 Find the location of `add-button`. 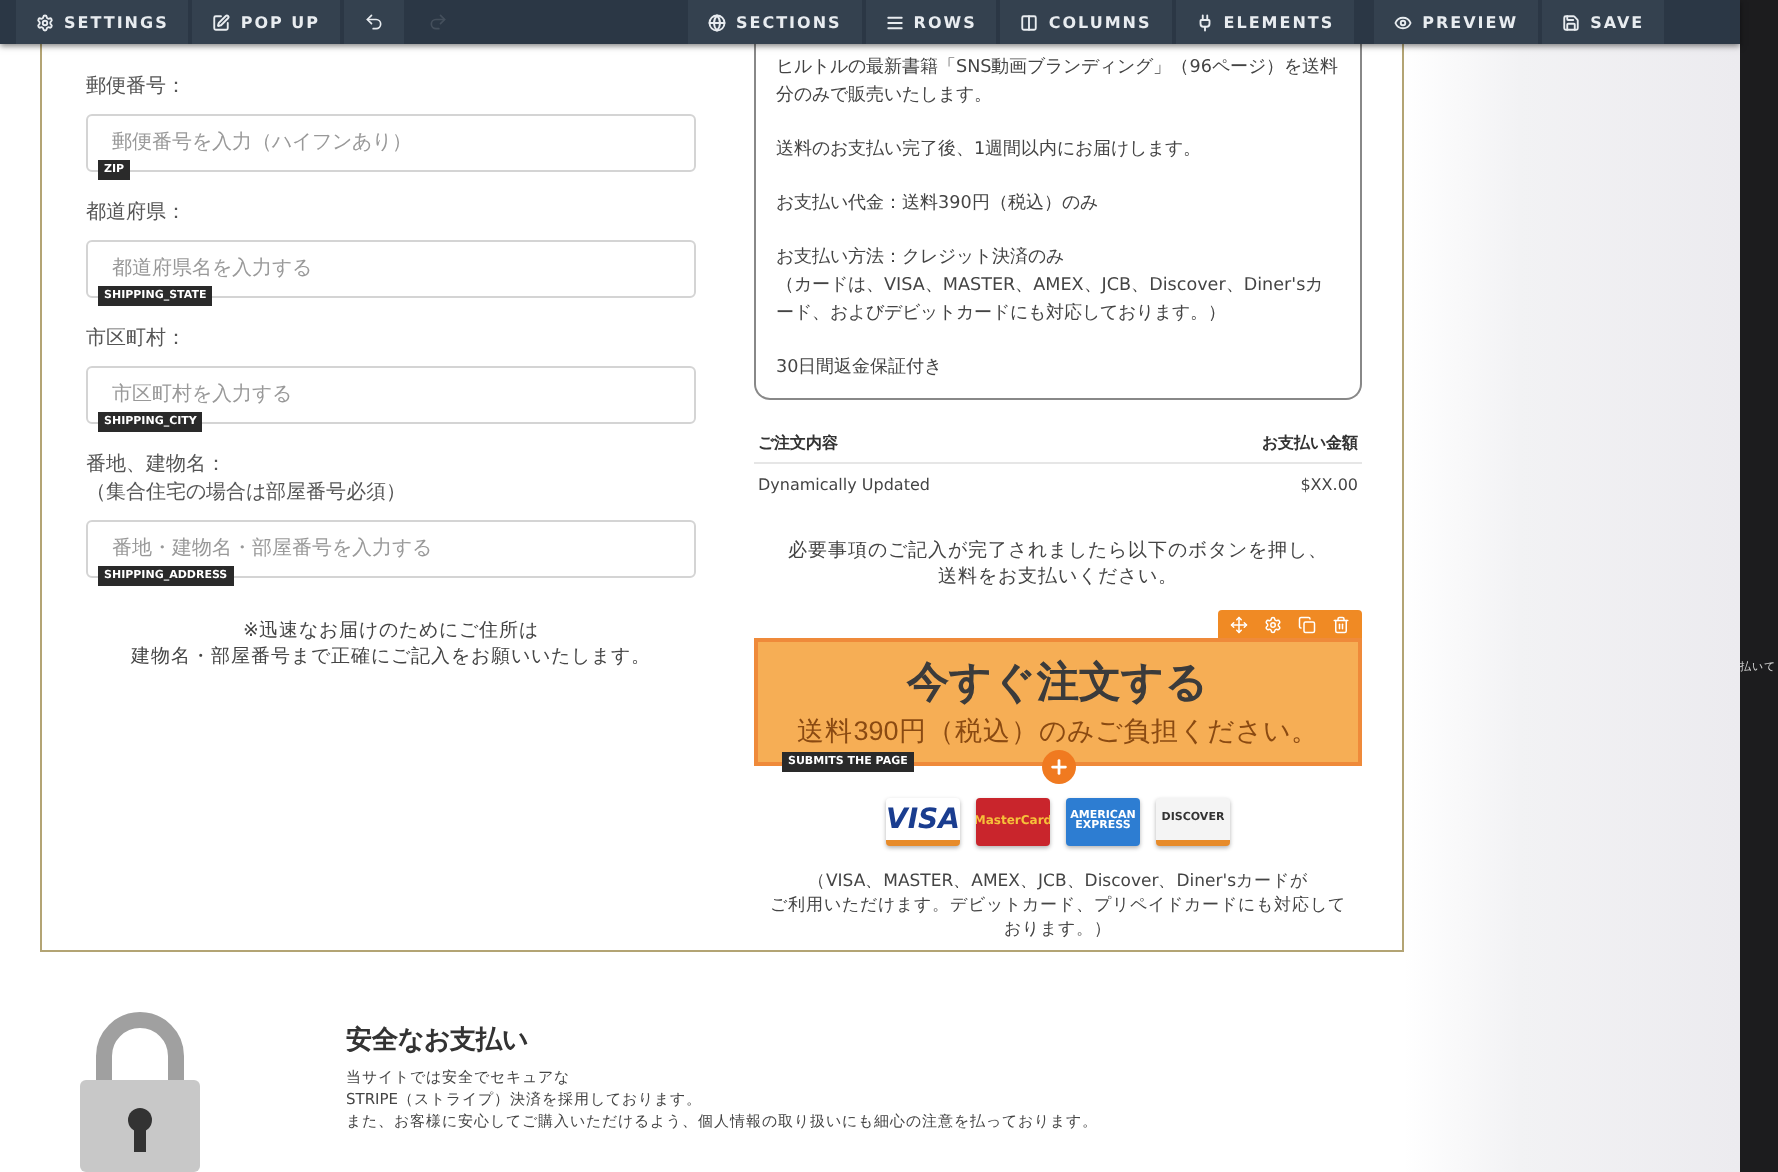

add-button is located at coordinates (1059, 767).